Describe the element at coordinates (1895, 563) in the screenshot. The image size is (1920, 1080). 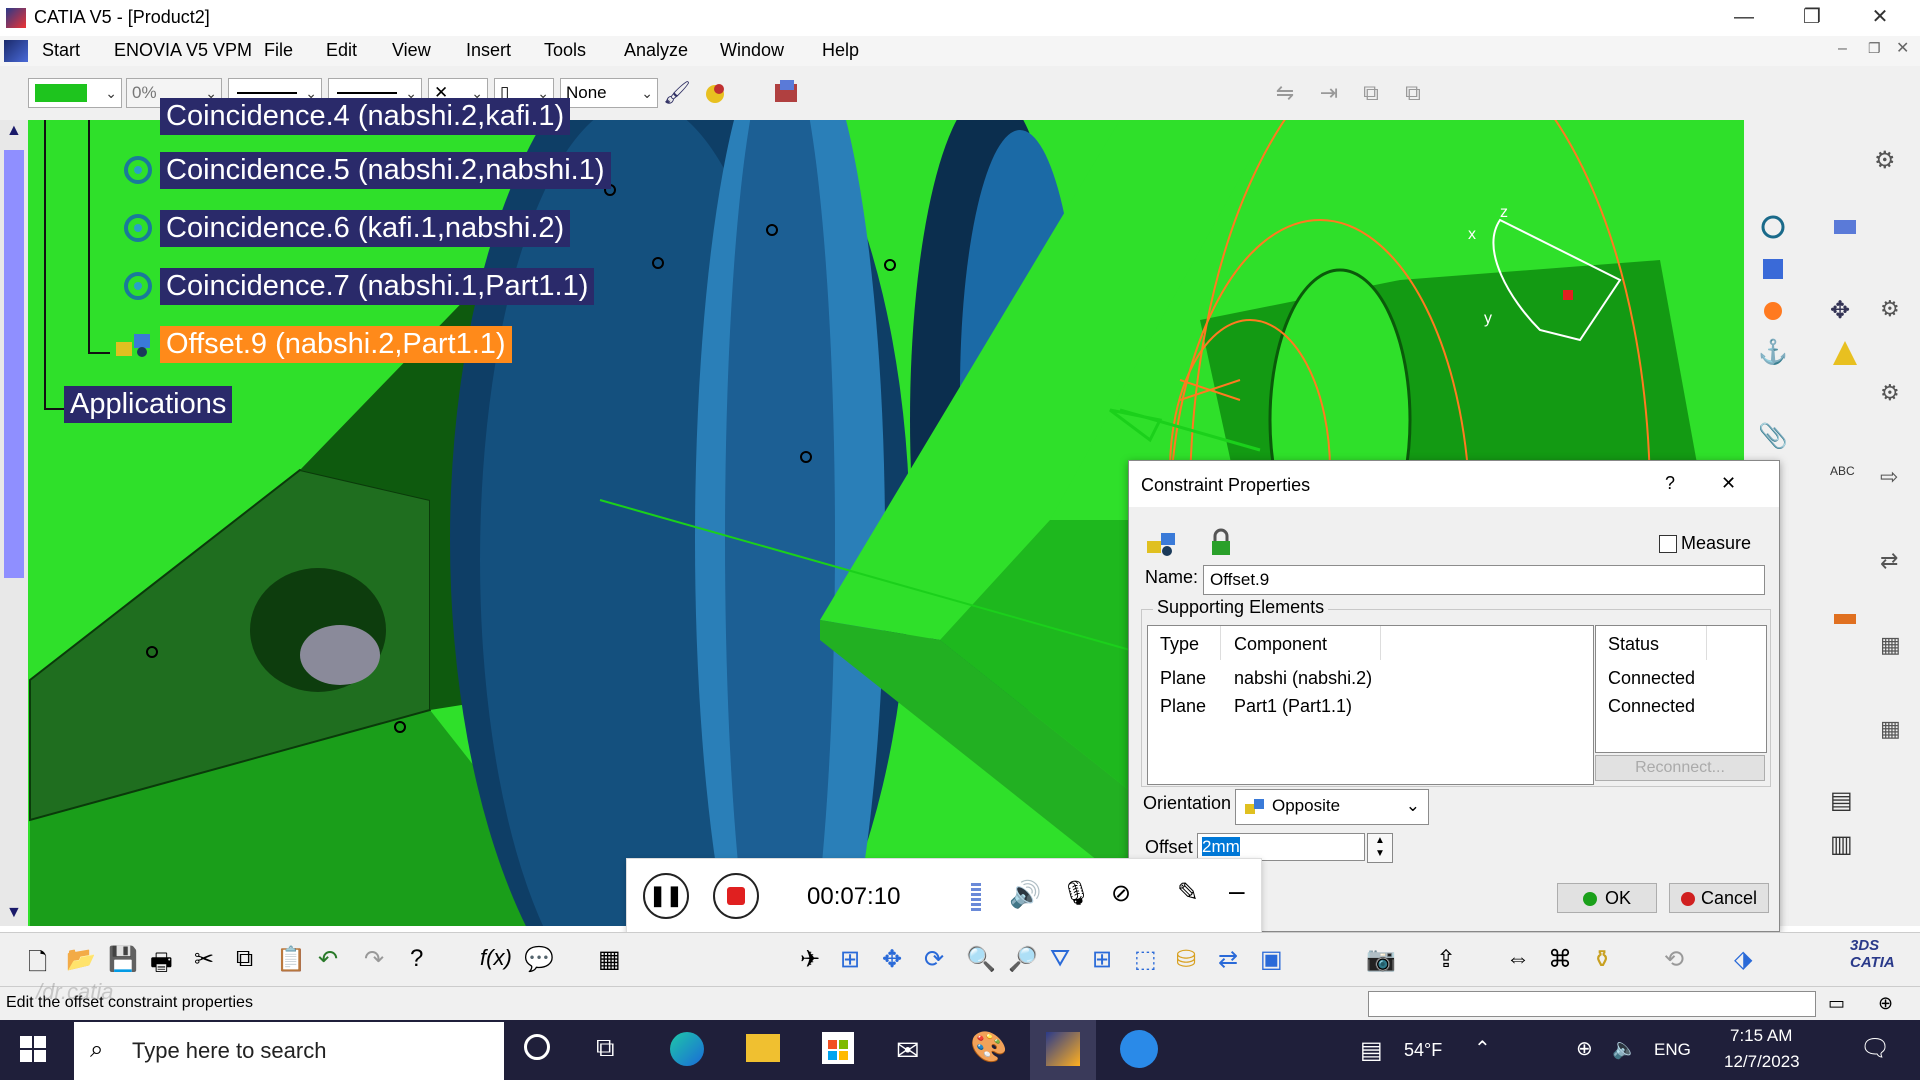
I see `tool-icon: ⇄` at that location.